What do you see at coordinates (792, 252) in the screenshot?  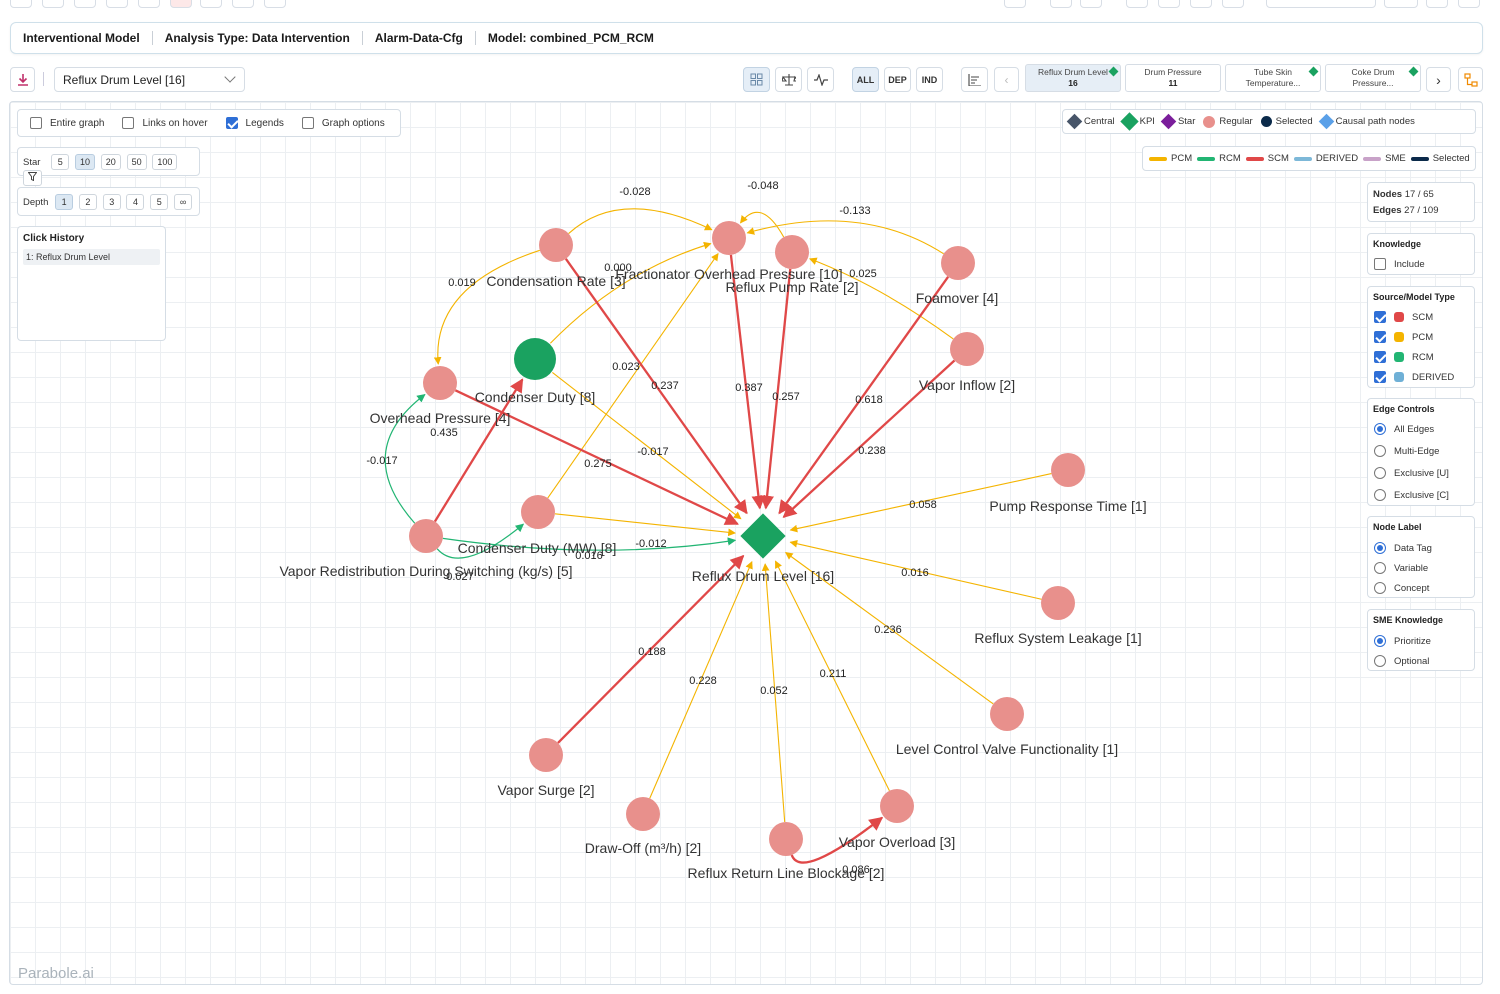 I see `node-rpr` at bounding box center [792, 252].